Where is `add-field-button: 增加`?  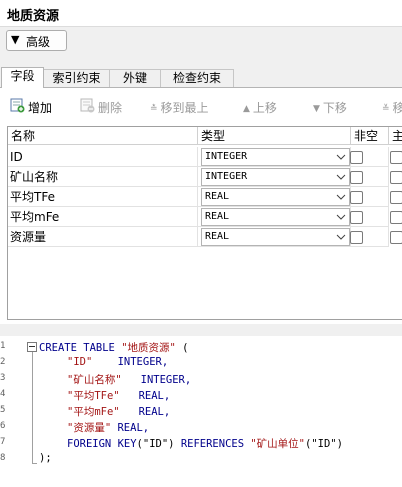
add-field-button: 增加 is located at coordinates (31, 108).